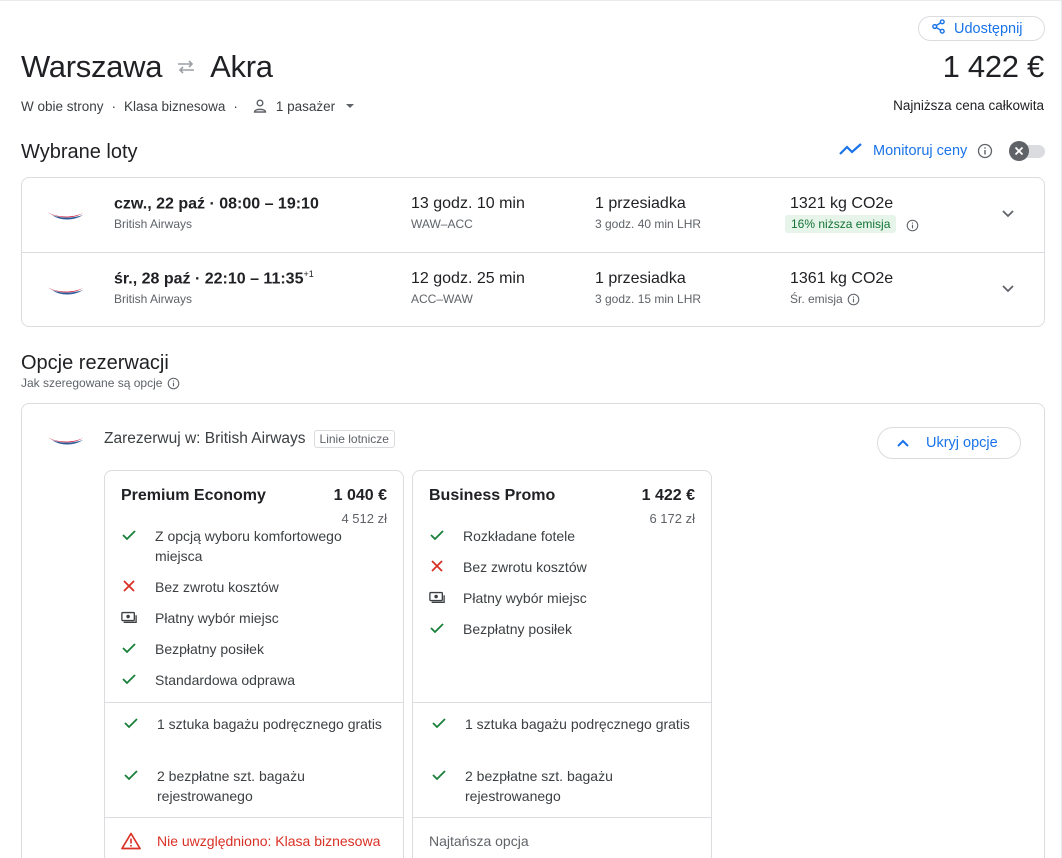 The image size is (1062, 858). Describe the element at coordinates (531, 0) in the screenshot. I see `top-border` at that location.